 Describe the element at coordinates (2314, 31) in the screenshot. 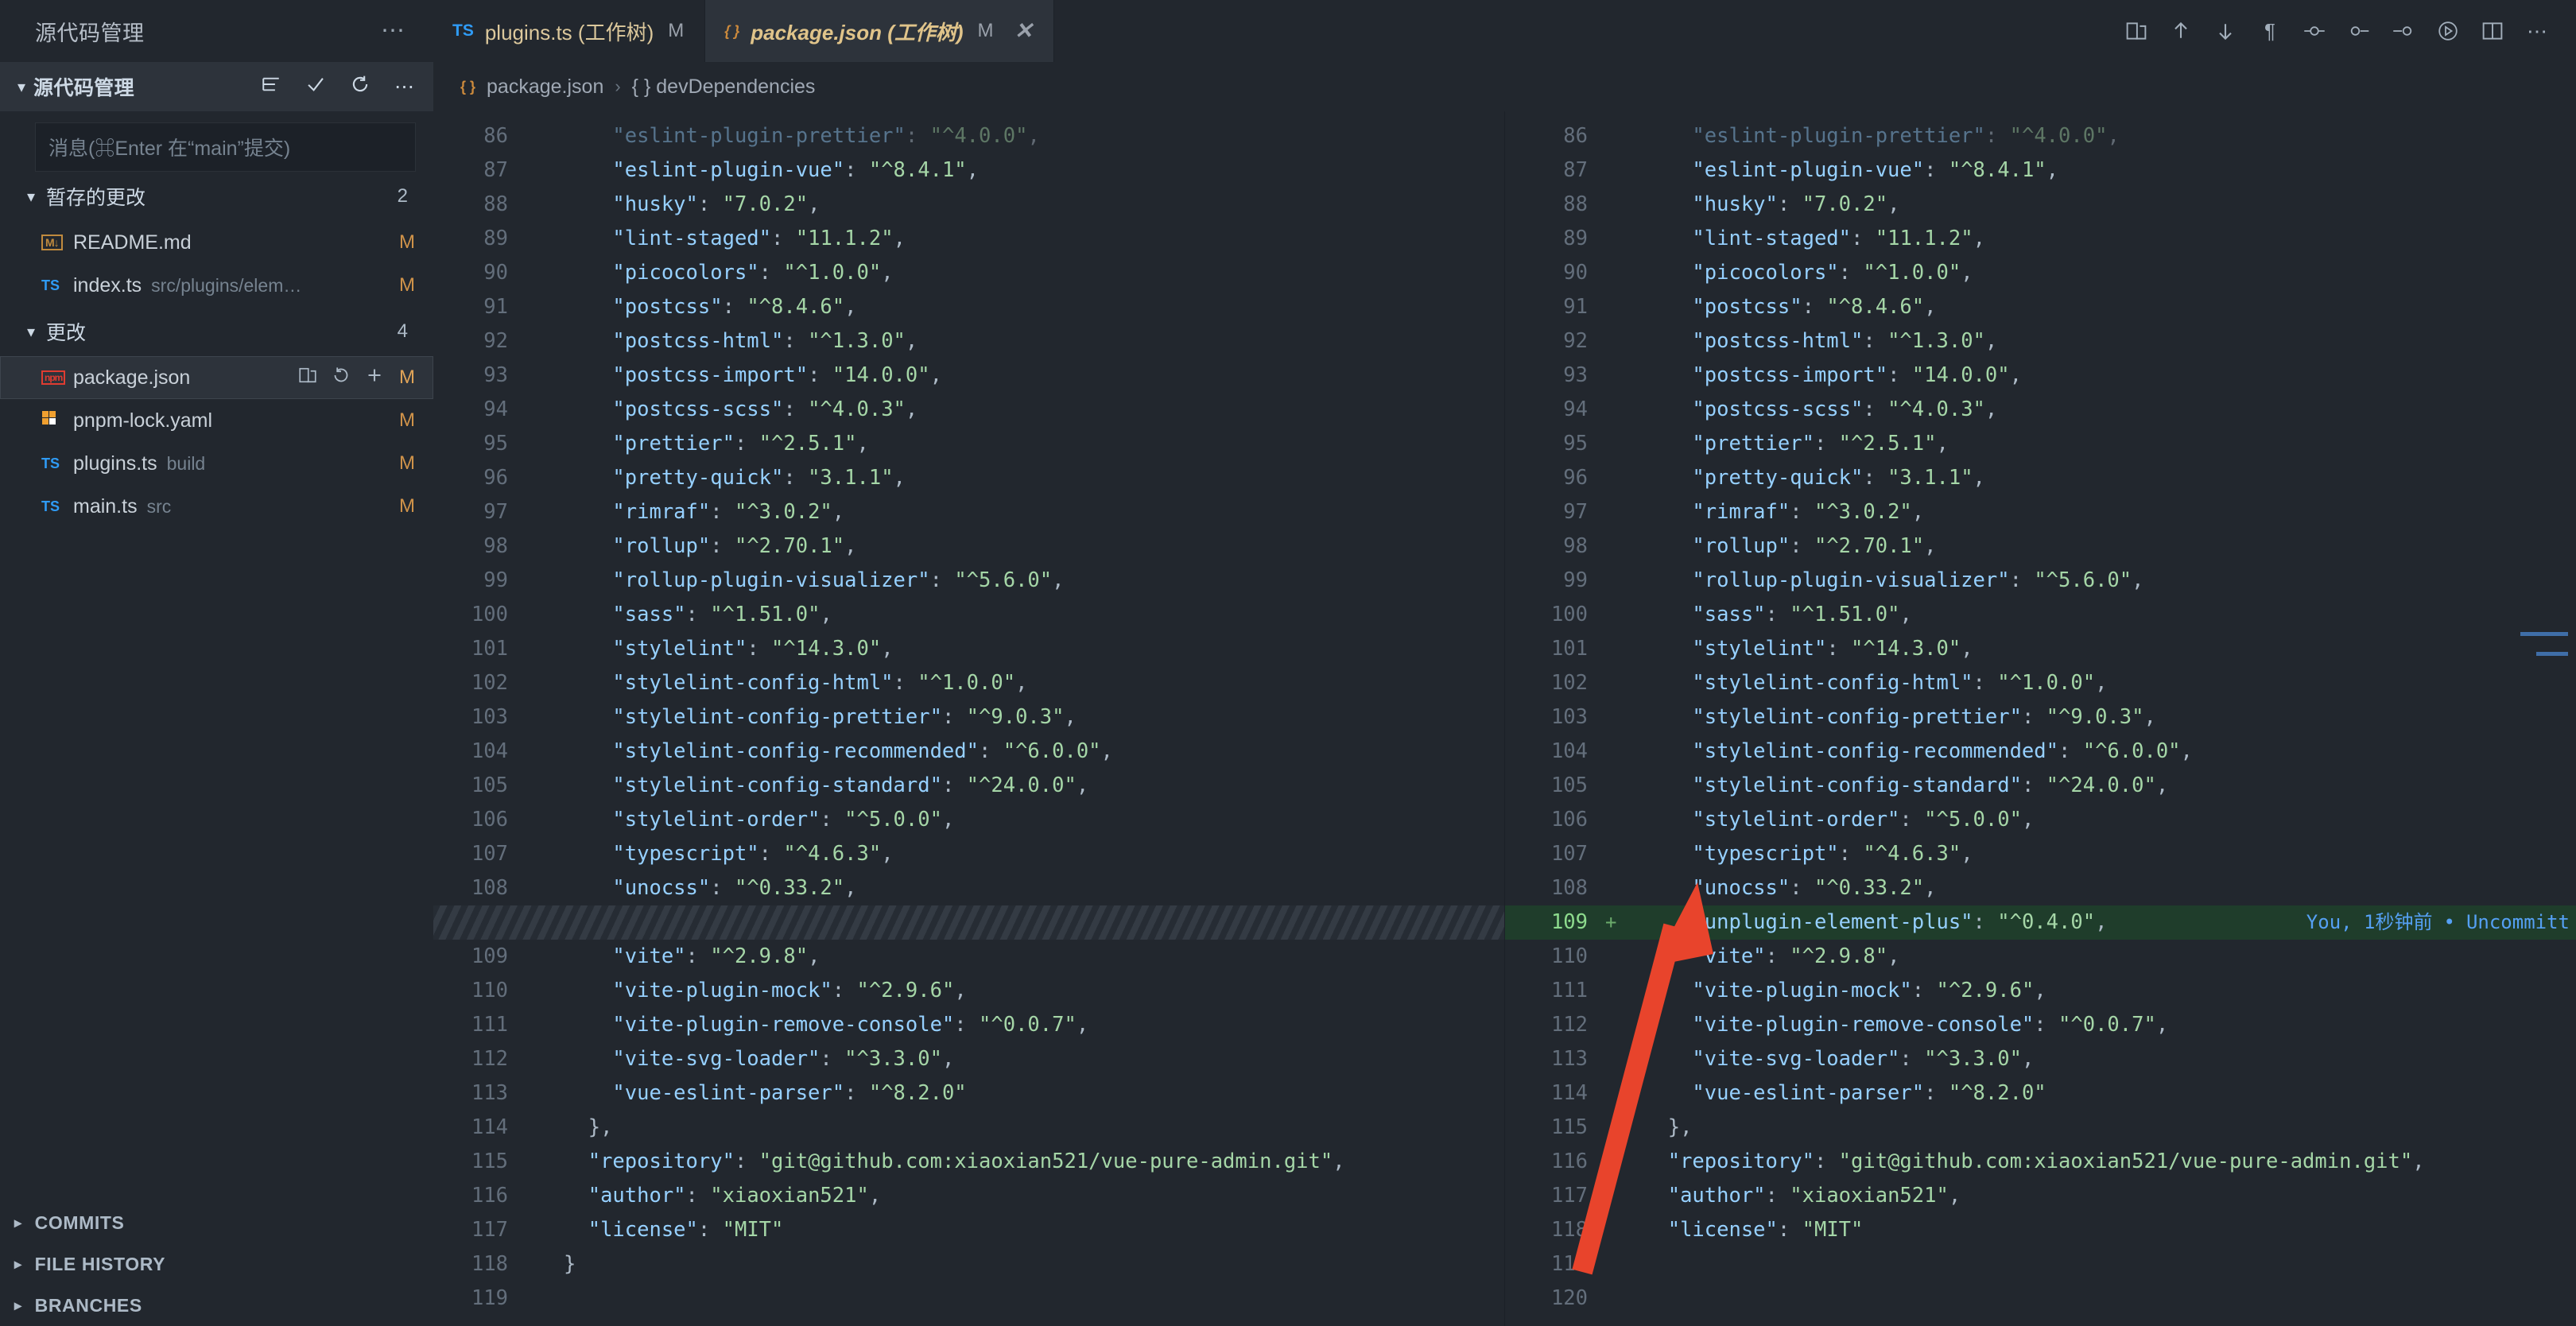

I see `toggle-inline-view-icon` at that location.